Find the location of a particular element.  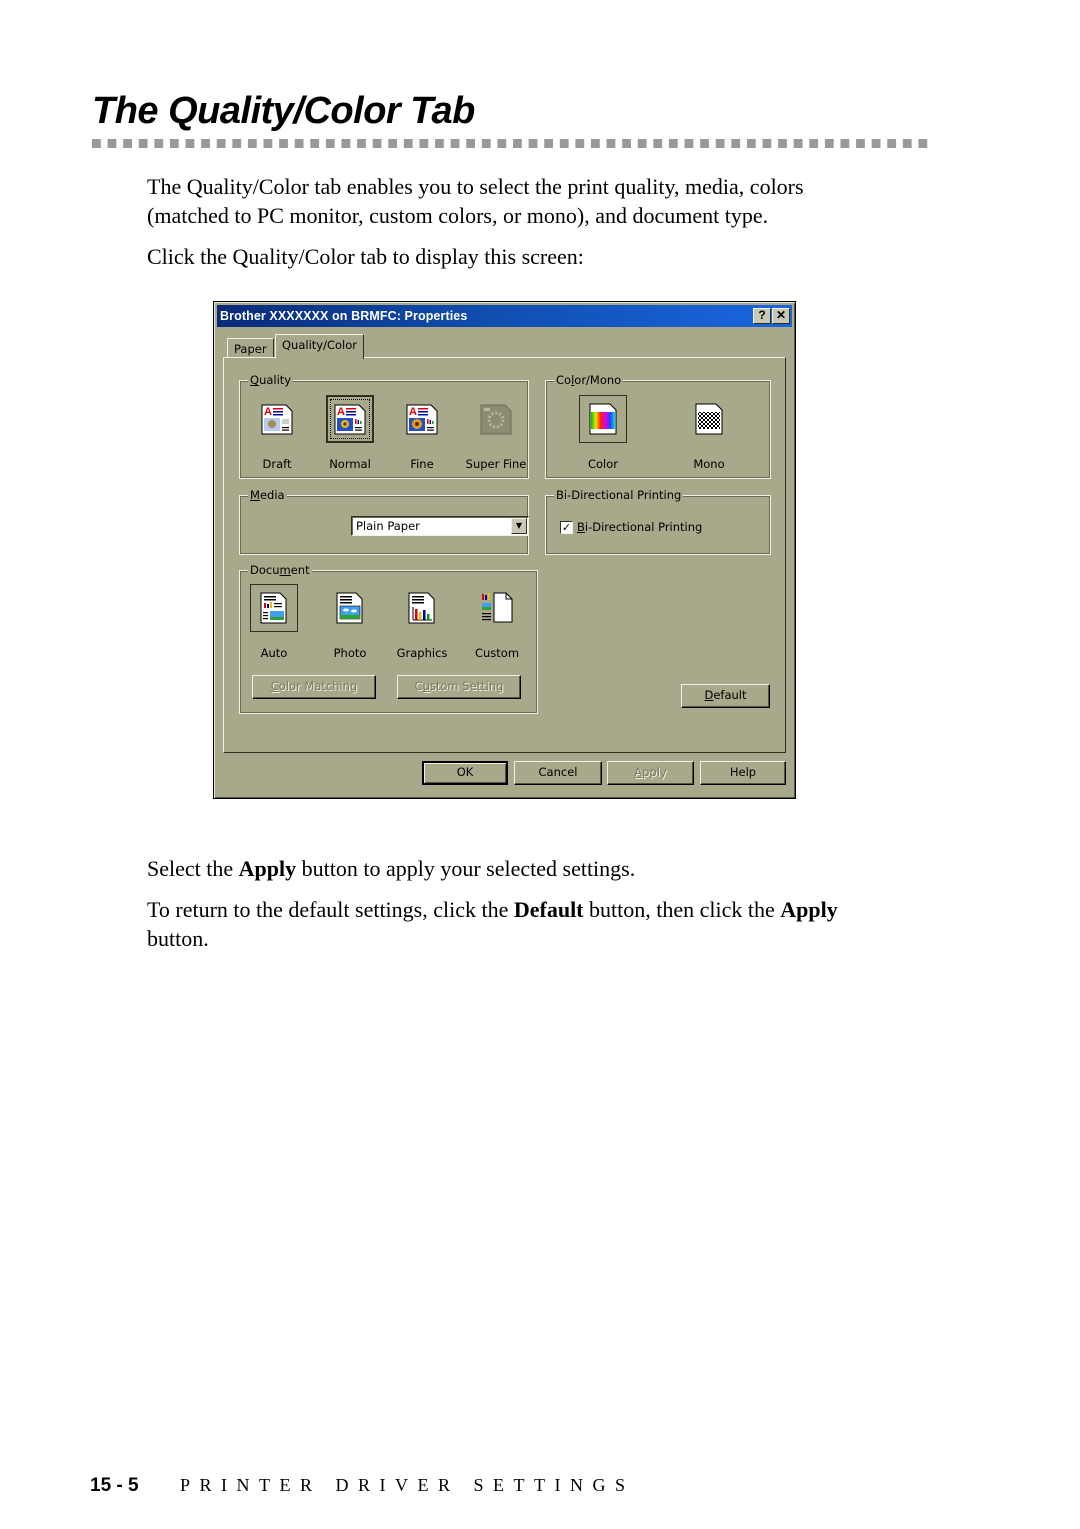

color-rainbow-icon is located at coordinates (603, 419).